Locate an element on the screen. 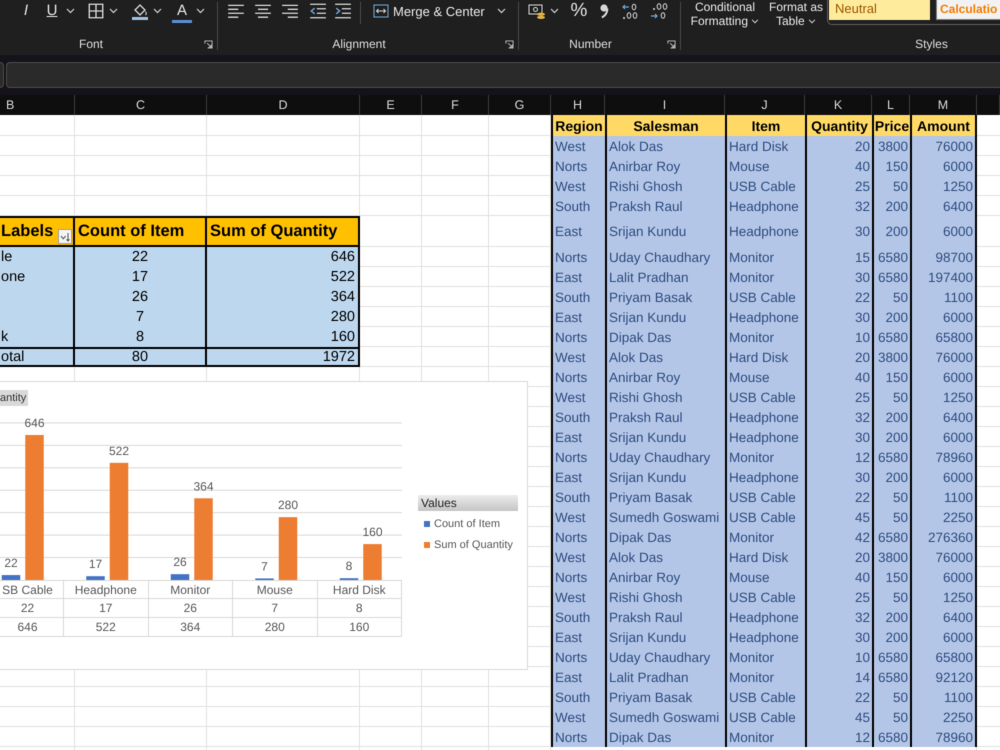  table-cell: 40 is located at coordinates (838, 377).